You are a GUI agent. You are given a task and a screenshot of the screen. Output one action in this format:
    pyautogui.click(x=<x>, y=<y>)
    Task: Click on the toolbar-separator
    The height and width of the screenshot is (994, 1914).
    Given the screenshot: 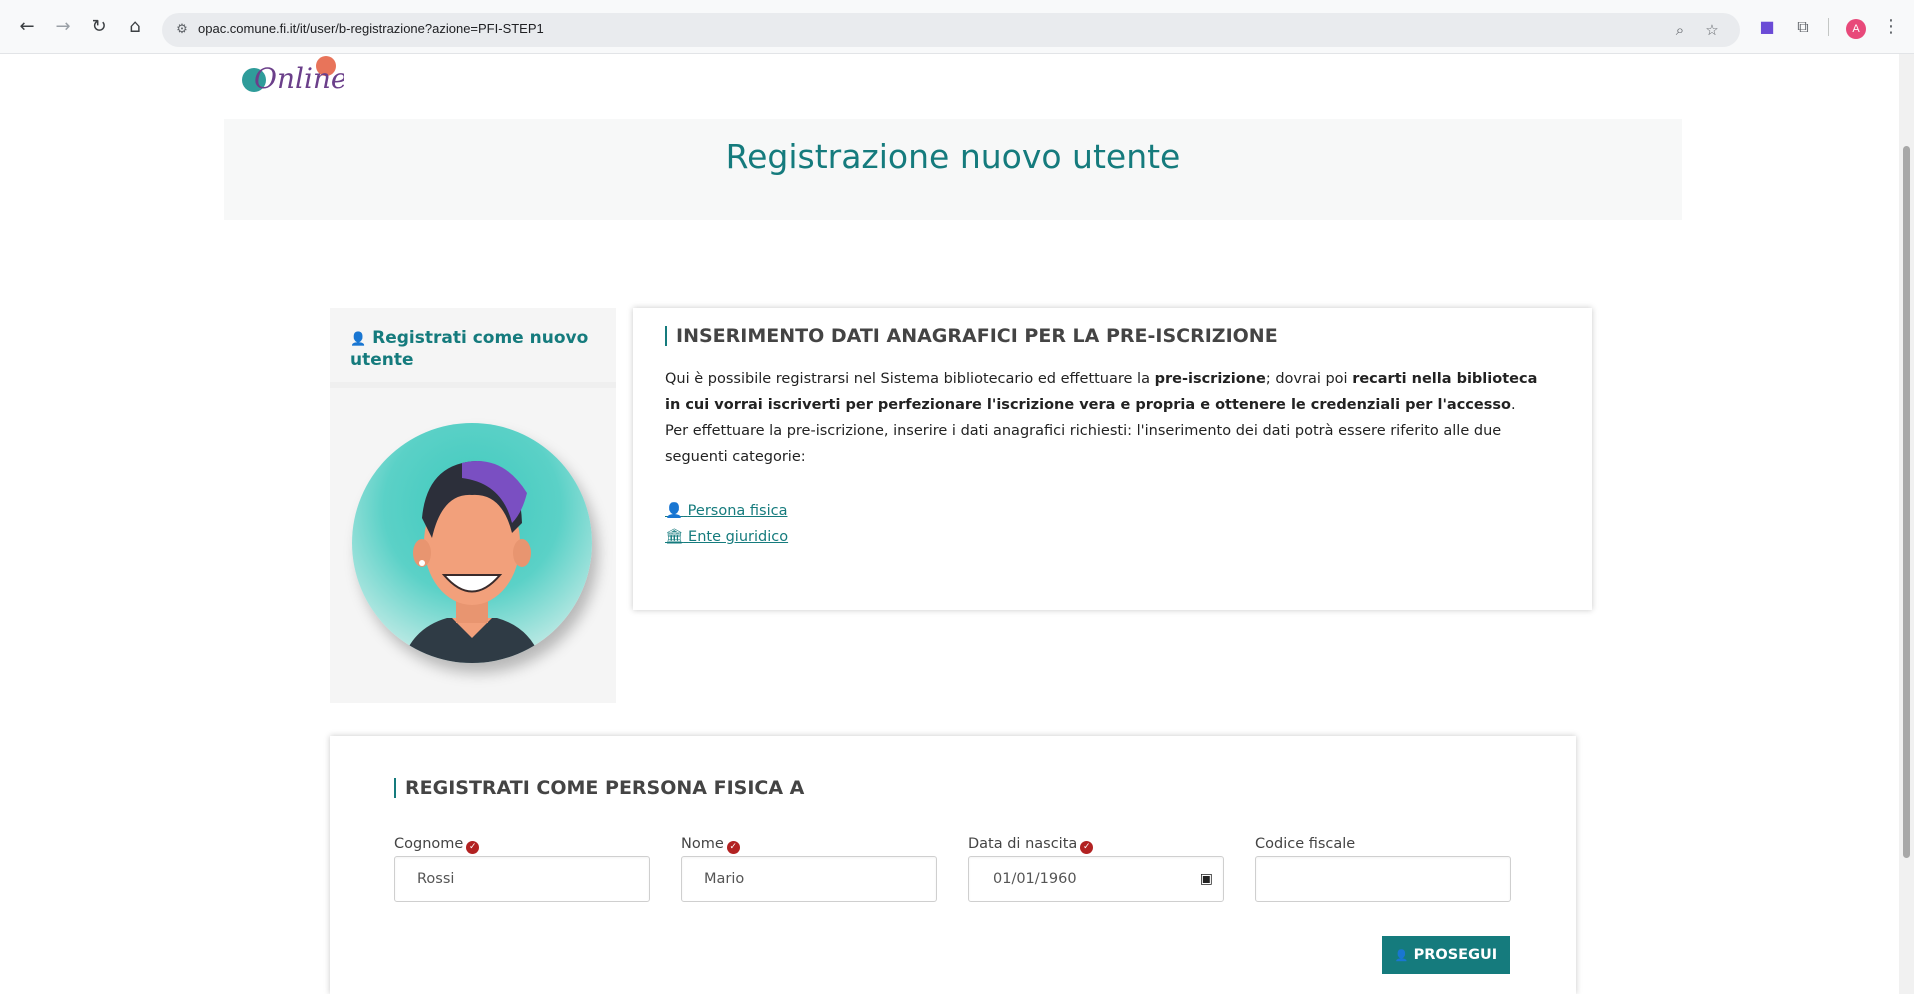 What is the action you would take?
    pyautogui.click(x=1828, y=27)
    